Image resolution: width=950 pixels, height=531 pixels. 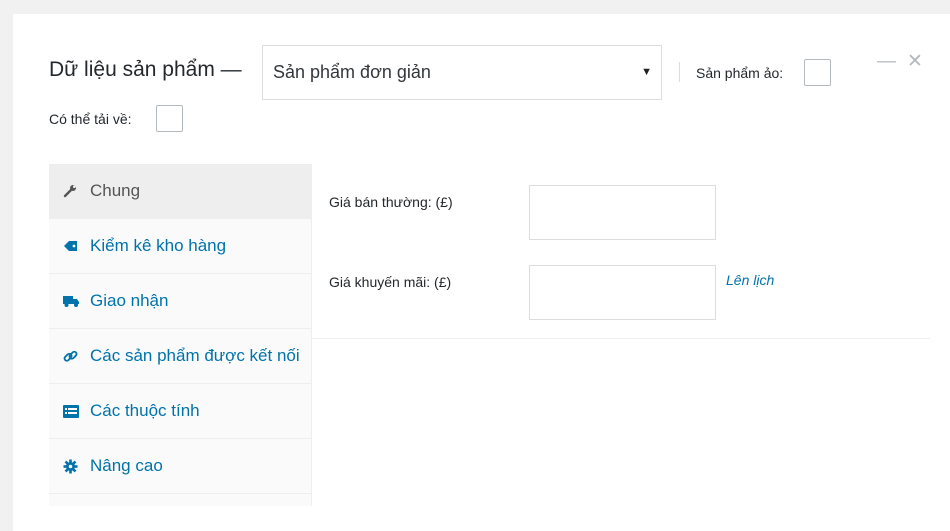 I want to click on close-icon: ✕, so click(x=915, y=61).